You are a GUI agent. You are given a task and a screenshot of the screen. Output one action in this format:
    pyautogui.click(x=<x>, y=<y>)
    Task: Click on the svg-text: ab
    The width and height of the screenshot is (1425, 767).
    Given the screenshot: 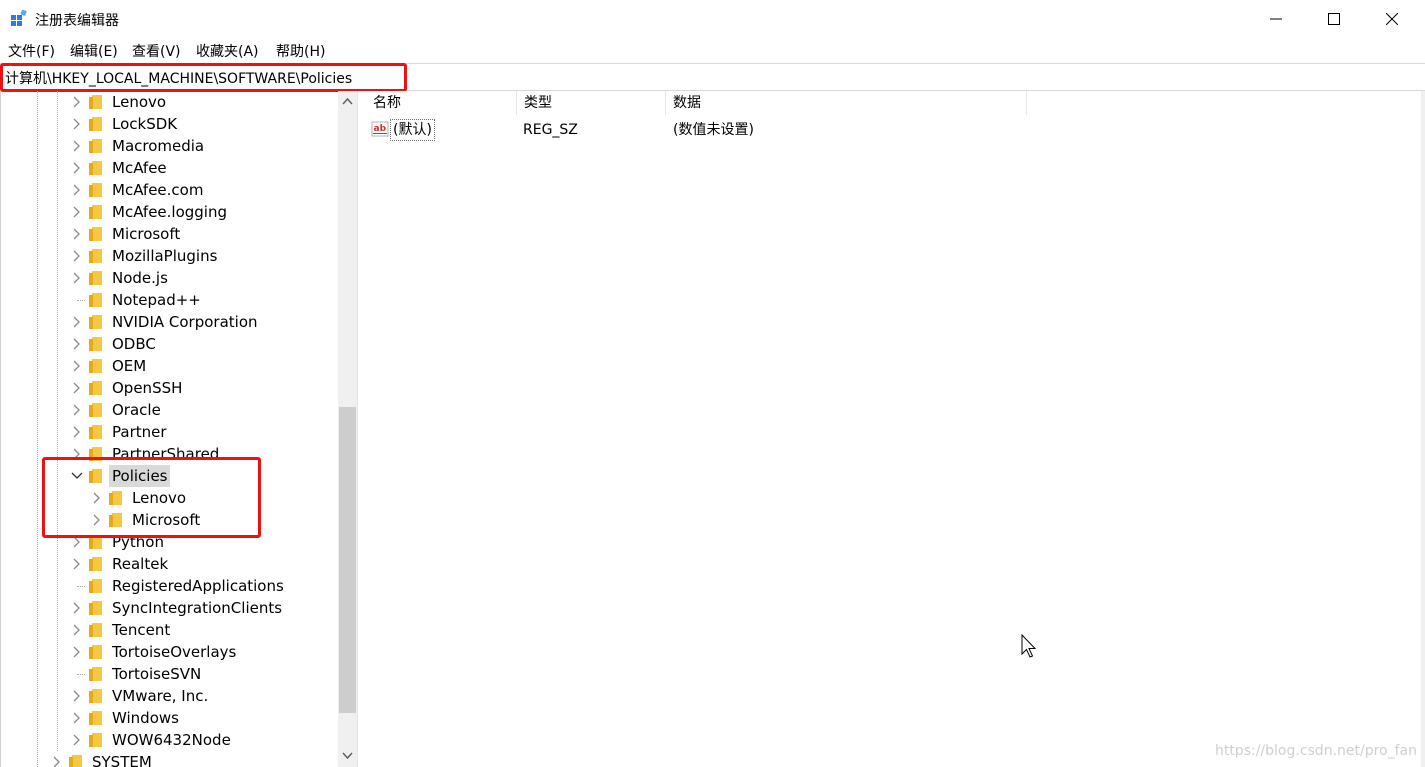 What is the action you would take?
    pyautogui.click(x=380, y=129)
    